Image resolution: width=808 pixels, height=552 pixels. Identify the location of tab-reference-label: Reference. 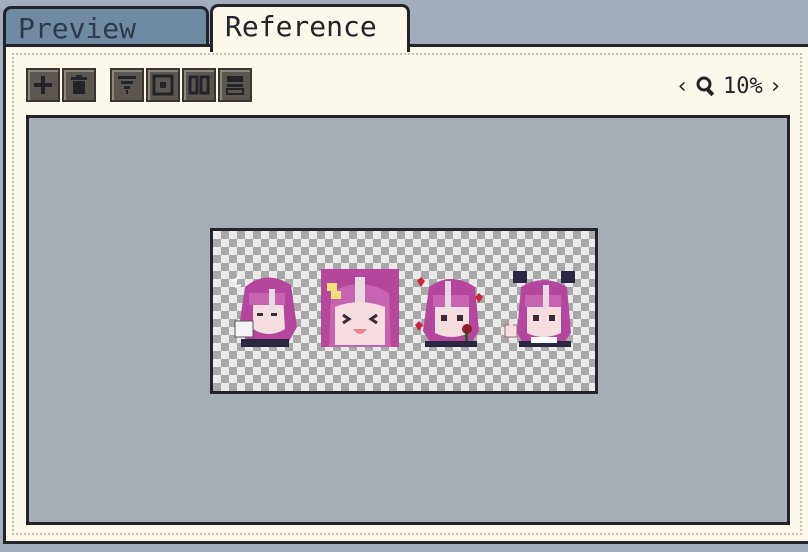
(301, 26).